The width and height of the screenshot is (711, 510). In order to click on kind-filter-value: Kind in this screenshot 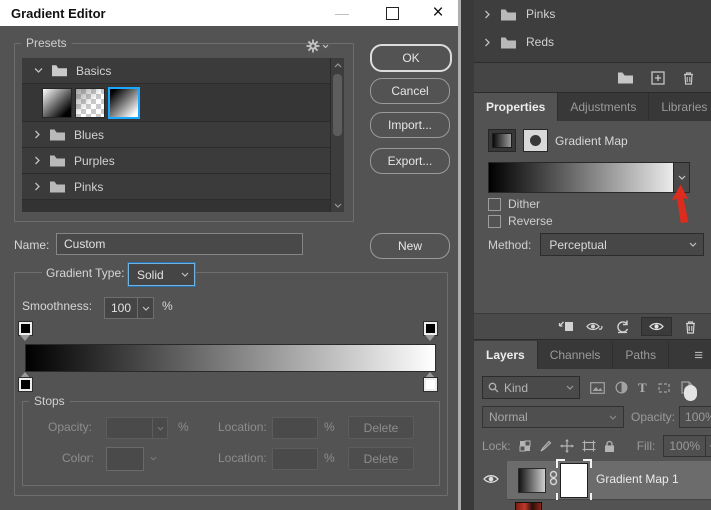, I will do `click(516, 387)`.